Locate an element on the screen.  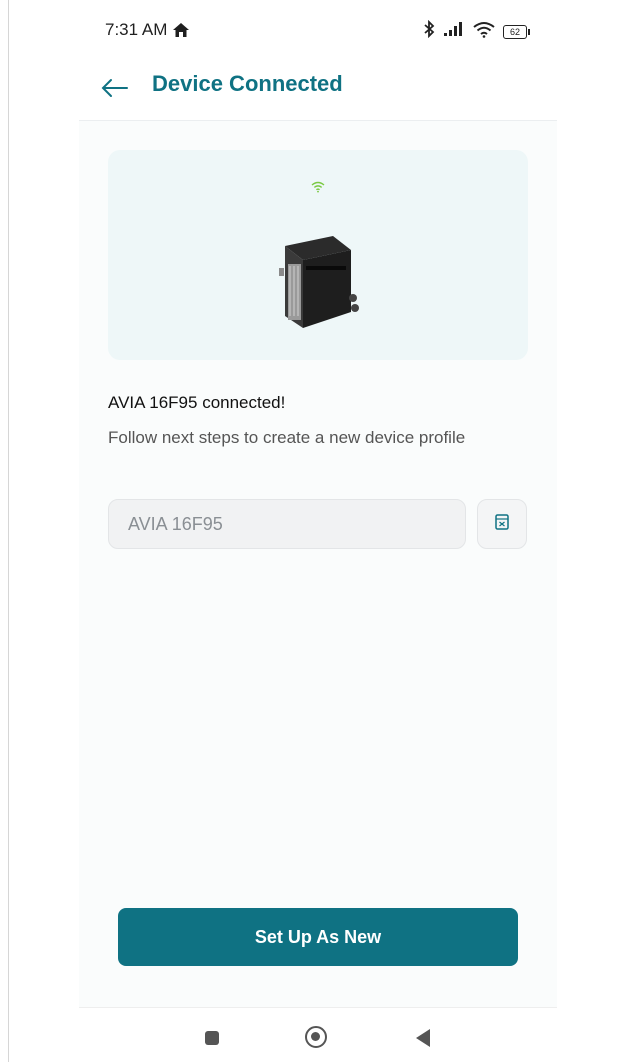
wifi-icon is located at coordinates (318, 189).